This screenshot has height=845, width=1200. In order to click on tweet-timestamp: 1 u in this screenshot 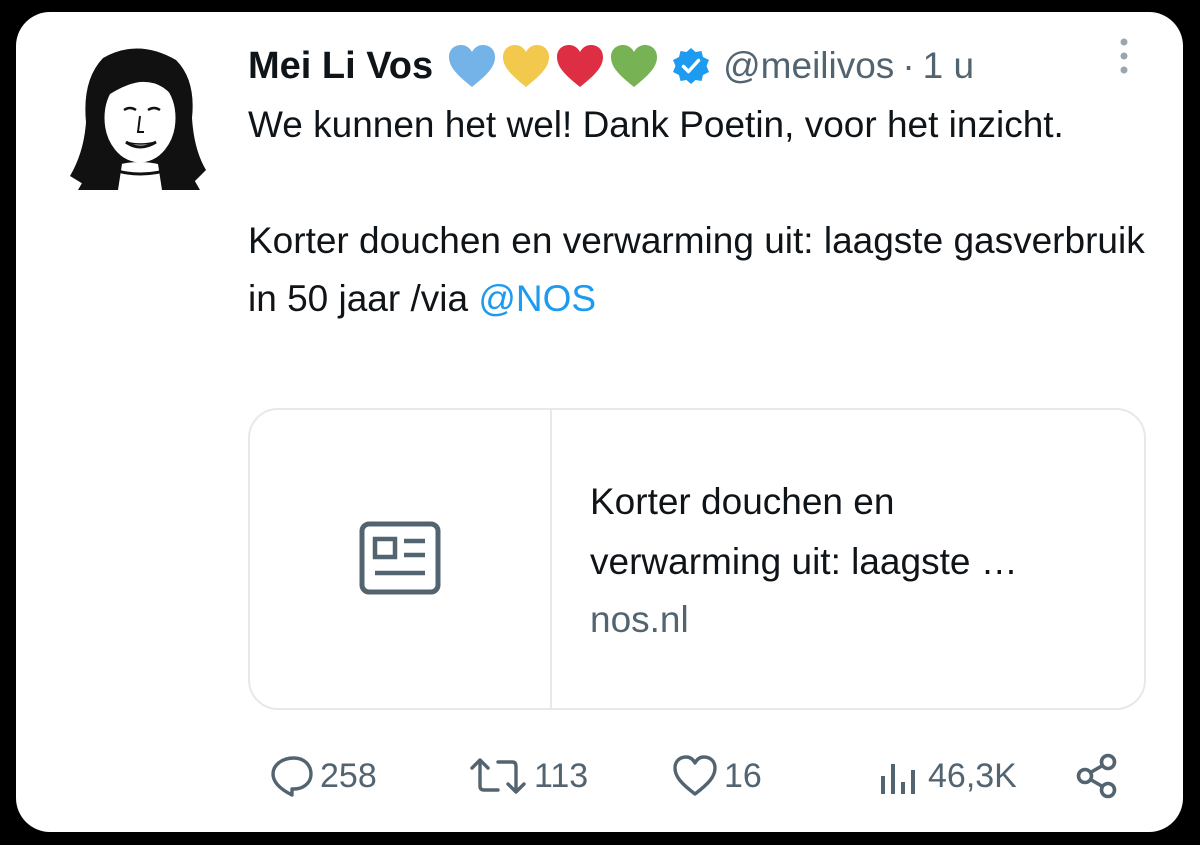, I will do `click(948, 66)`.